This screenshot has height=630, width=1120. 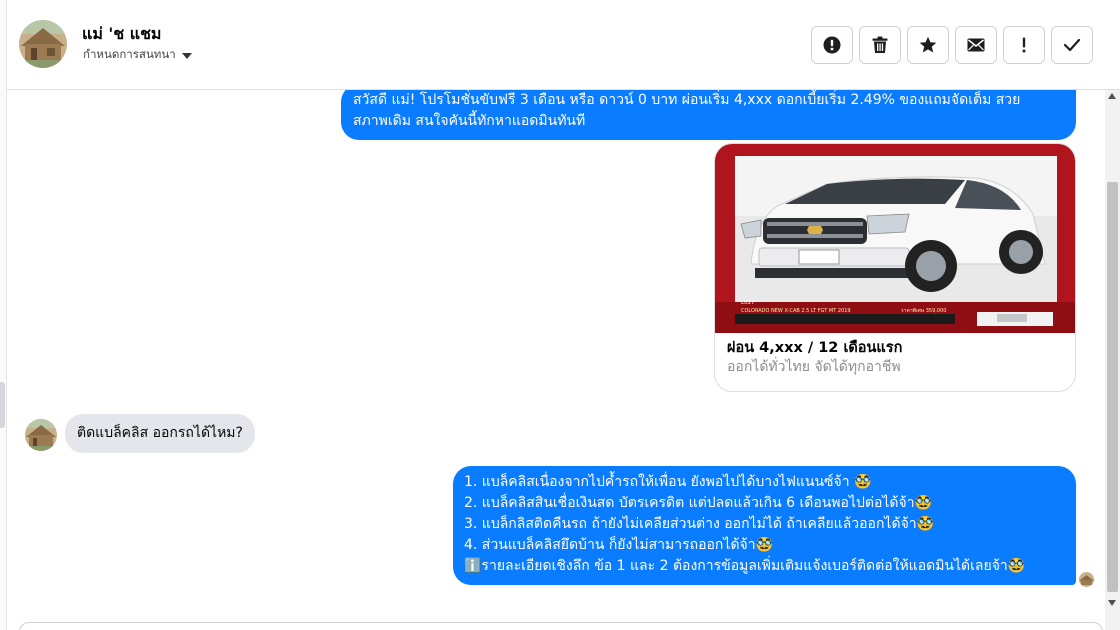 I want to click on report-button, so click(x=832, y=45).